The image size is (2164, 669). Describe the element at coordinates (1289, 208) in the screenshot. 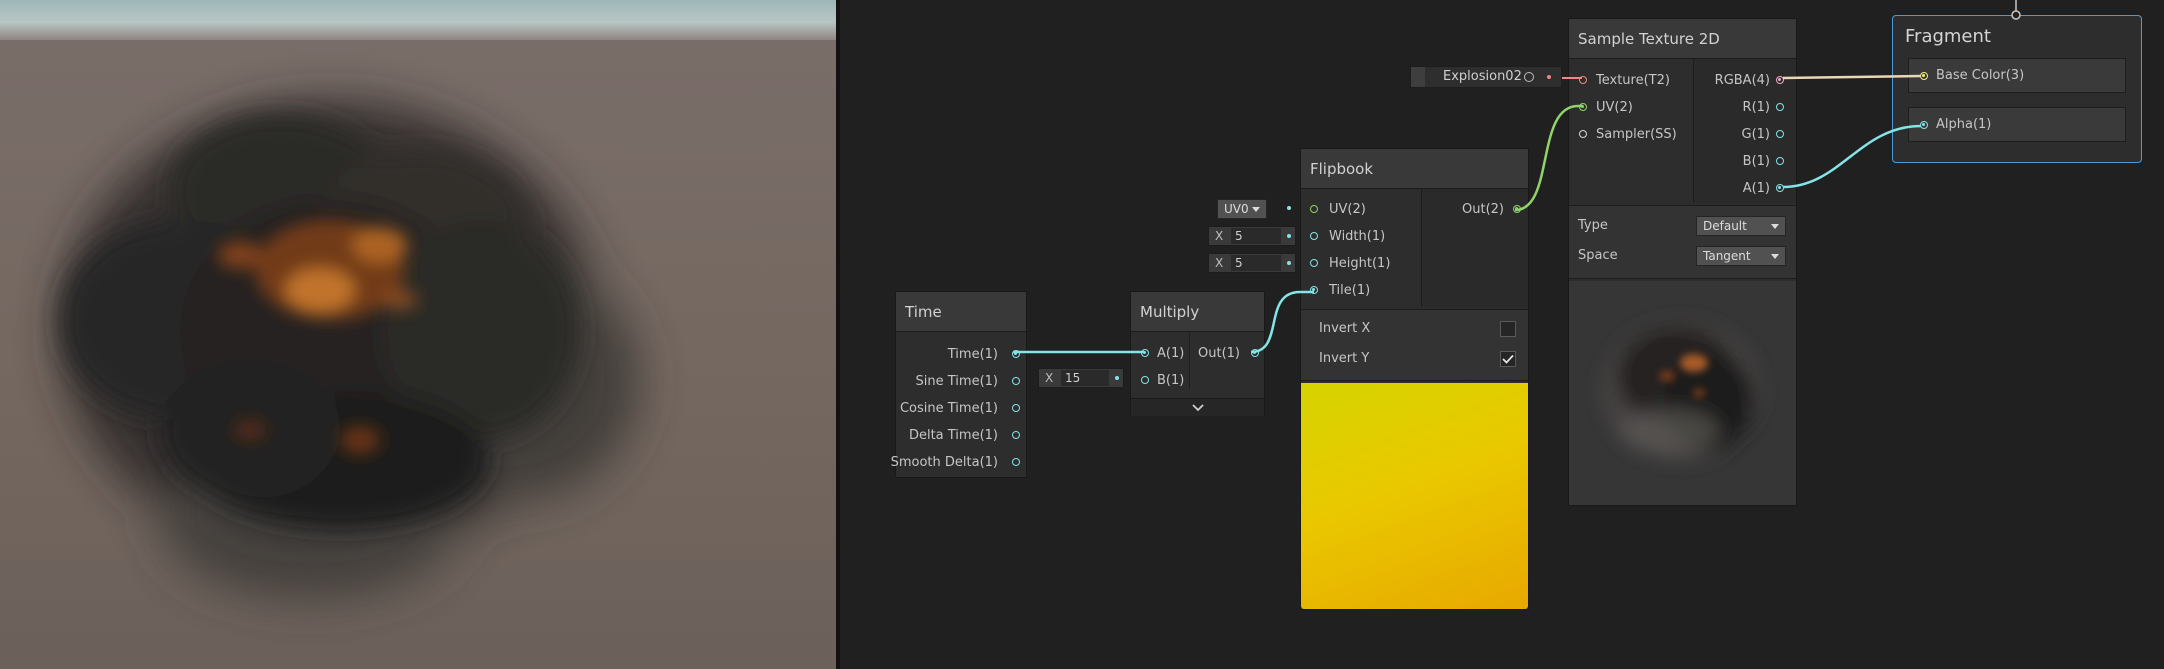

I see `flipbook-uv-connector` at that location.